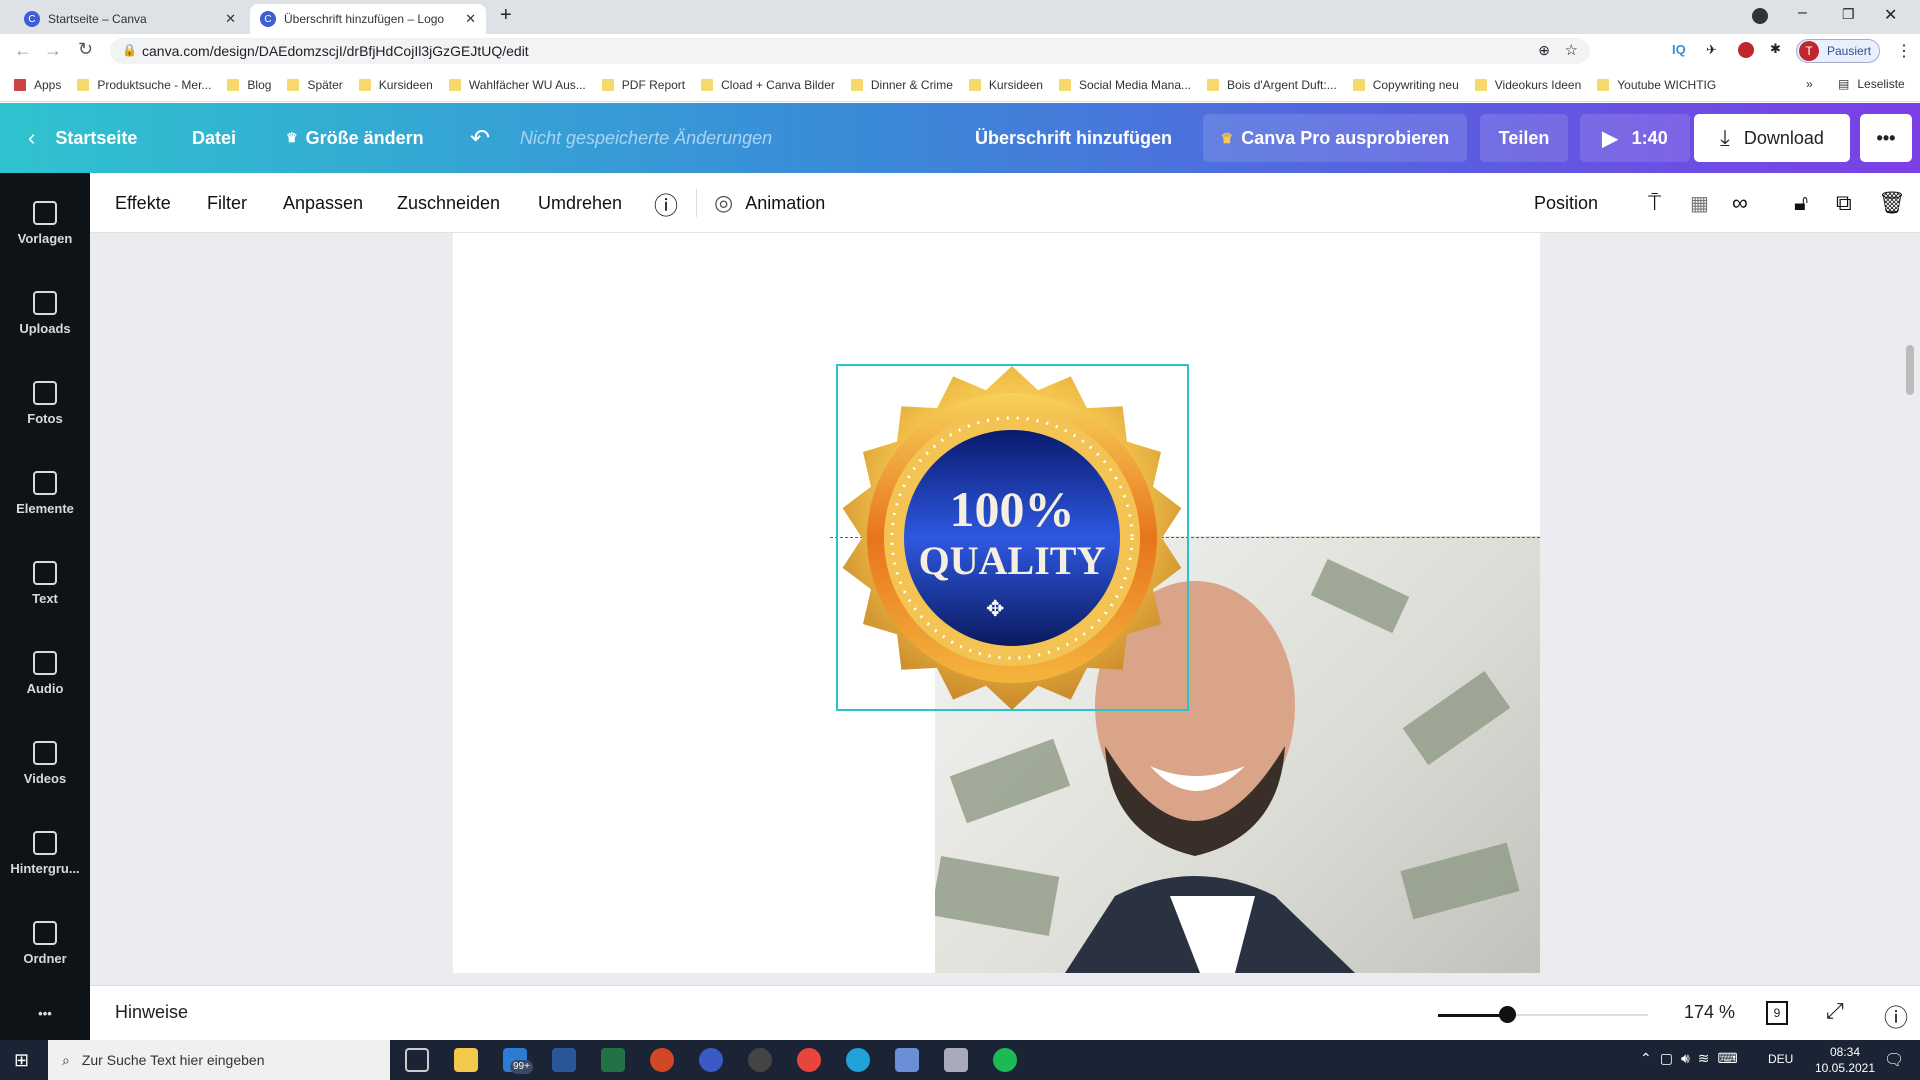 The image size is (1920, 1080). What do you see at coordinates (45, 493) in the screenshot?
I see `sidebar-item-elemente: Elemente` at bounding box center [45, 493].